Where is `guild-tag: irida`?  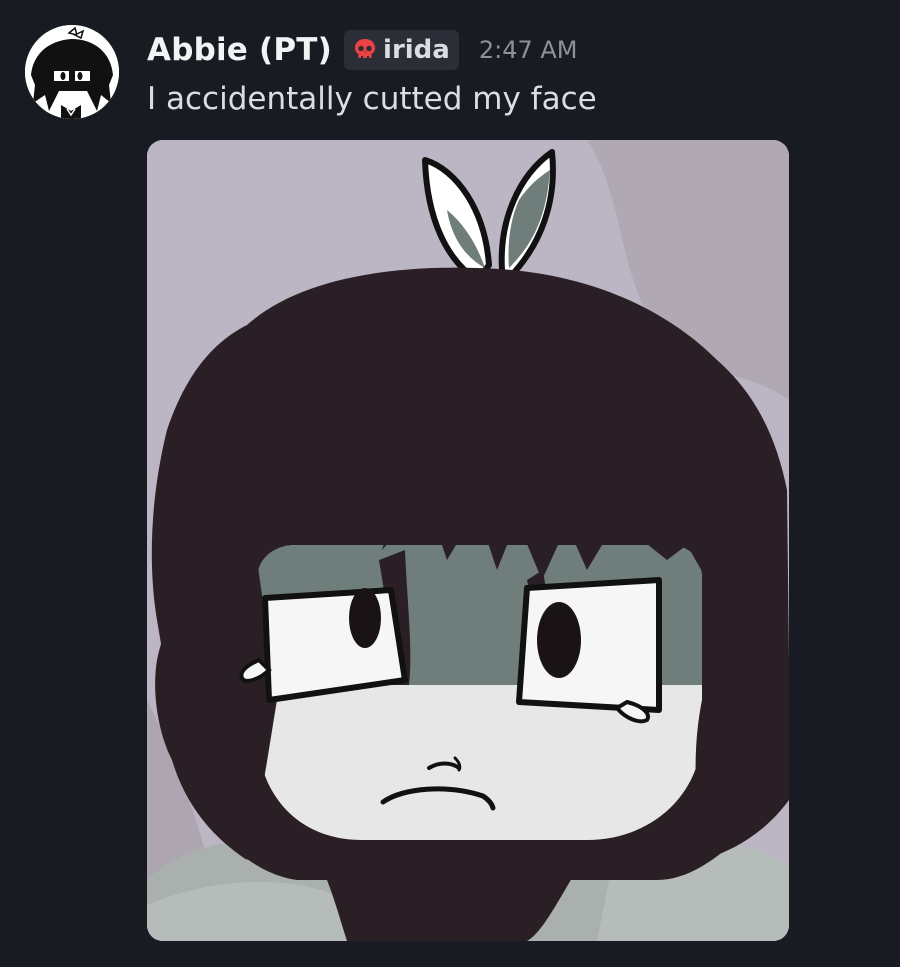 guild-tag: irida is located at coordinates (401, 50).